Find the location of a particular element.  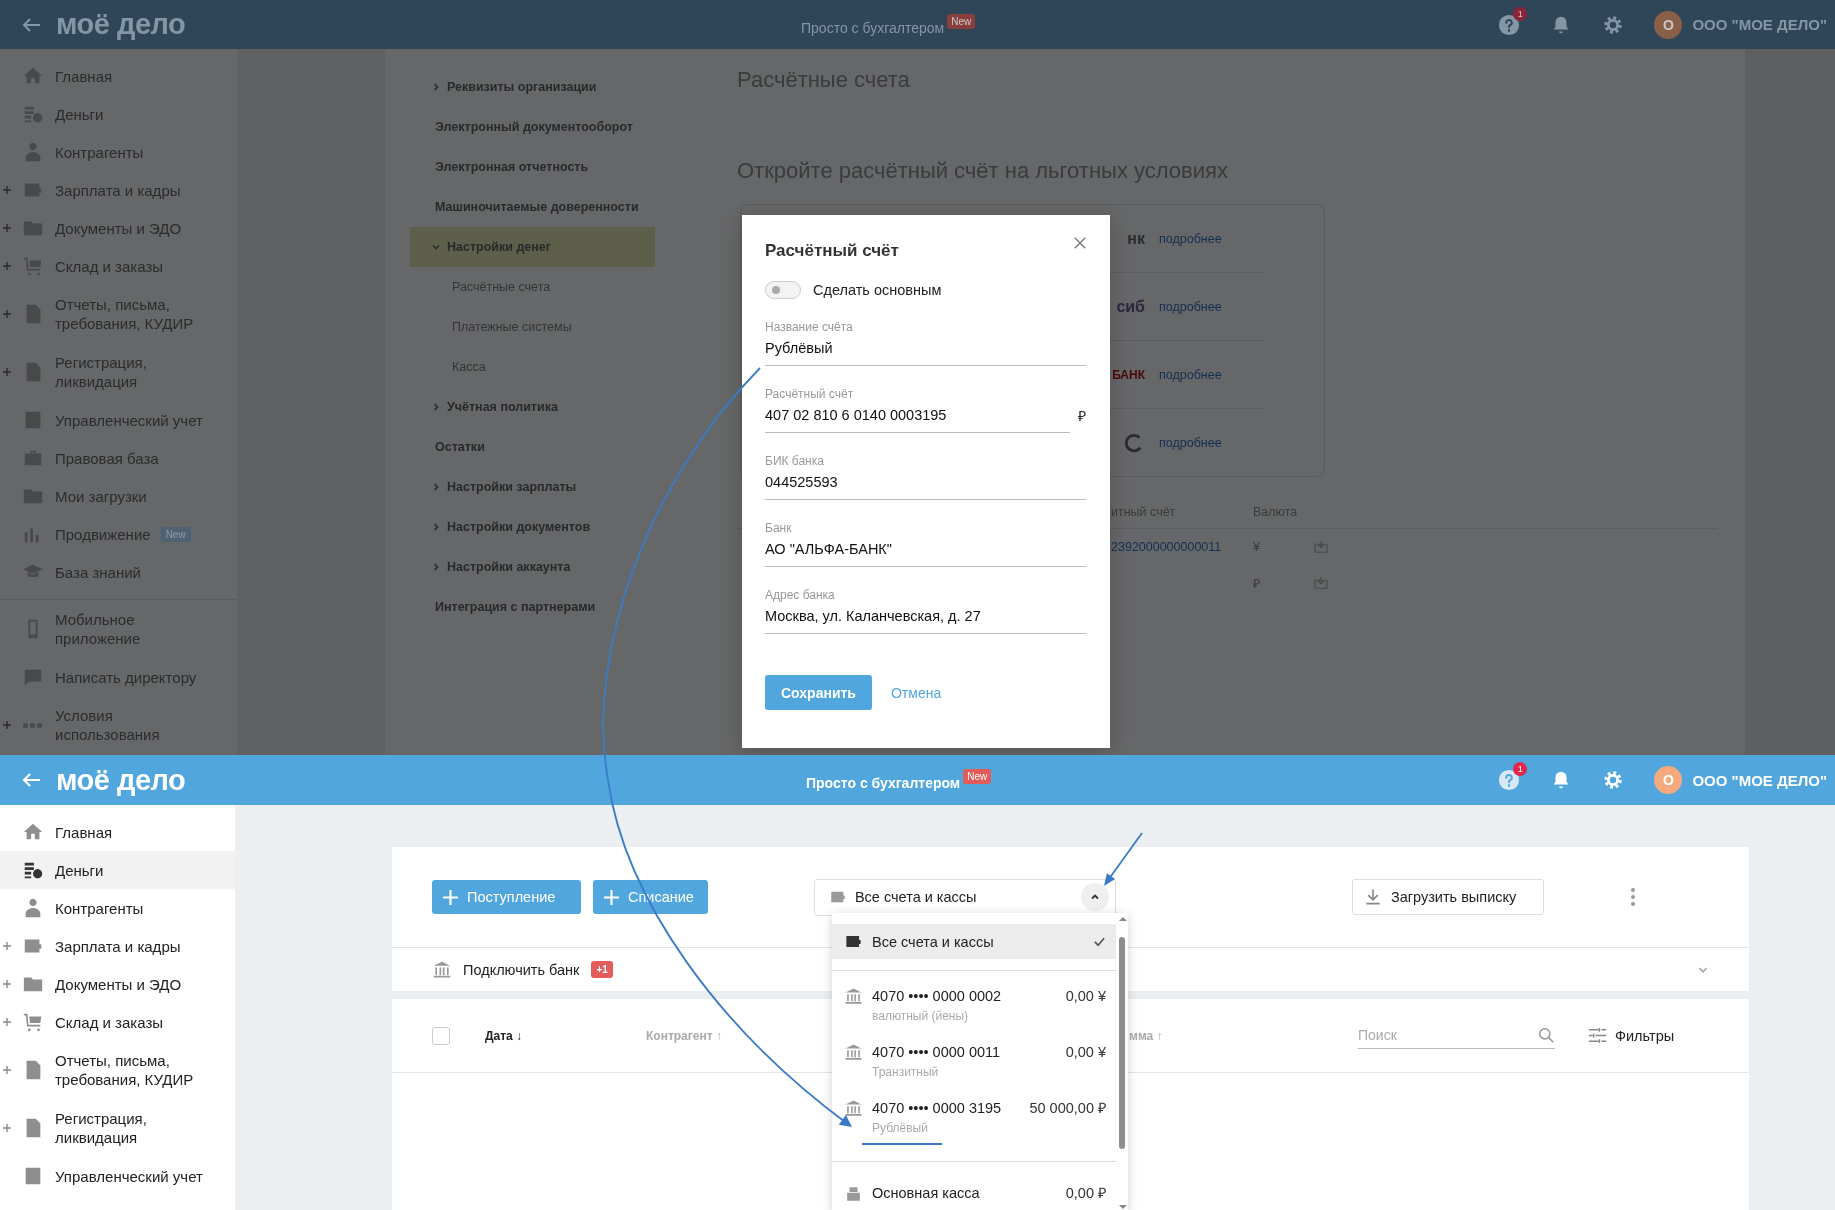

settings-nav-item: Электронная отчетность is located at coordinates (532, 167).